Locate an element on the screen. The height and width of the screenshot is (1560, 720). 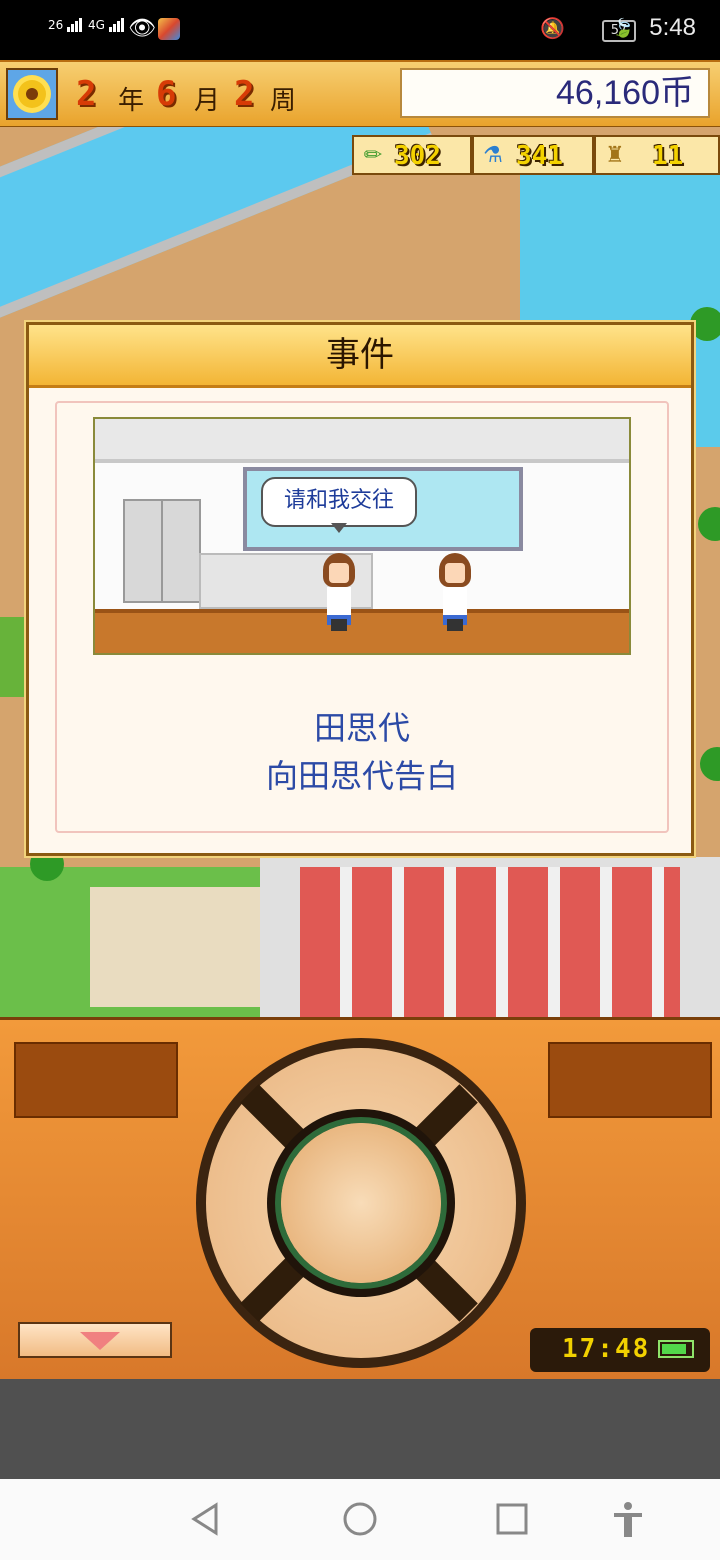
recents-icon is located at coordinates (512, 1519).